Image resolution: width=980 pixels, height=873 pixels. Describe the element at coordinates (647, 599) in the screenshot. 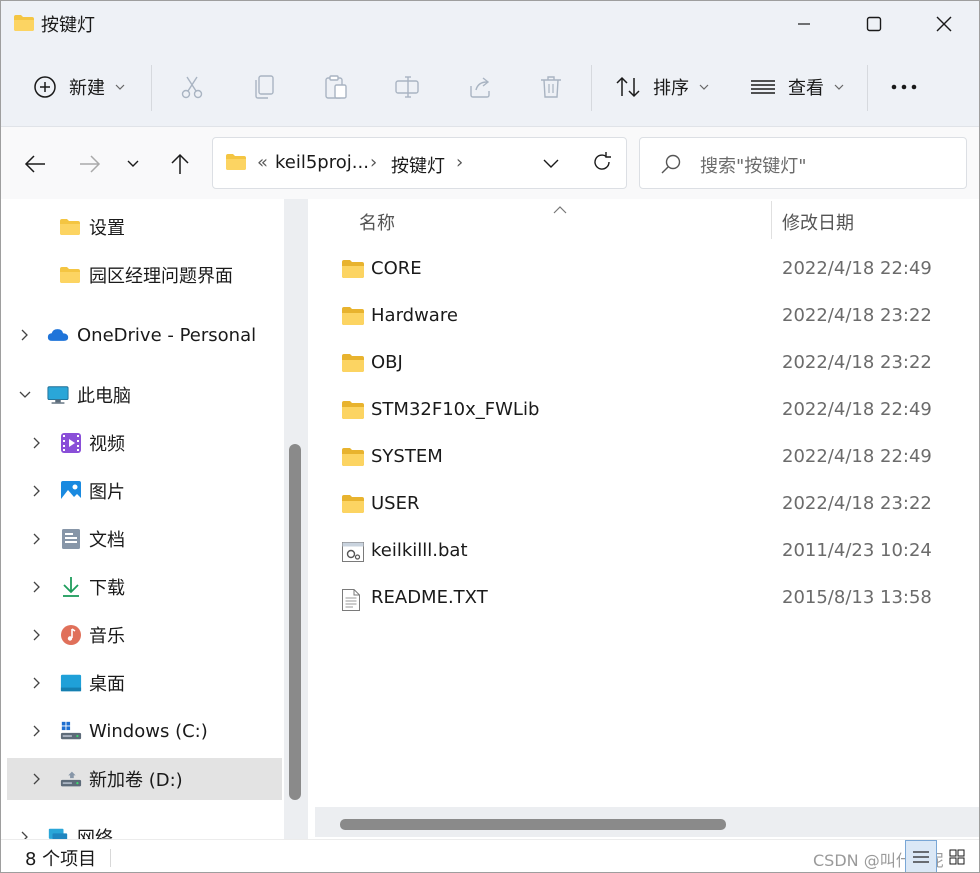

I see `file-row-readme: README.TXT 2015/8/13 13:58` at that location.